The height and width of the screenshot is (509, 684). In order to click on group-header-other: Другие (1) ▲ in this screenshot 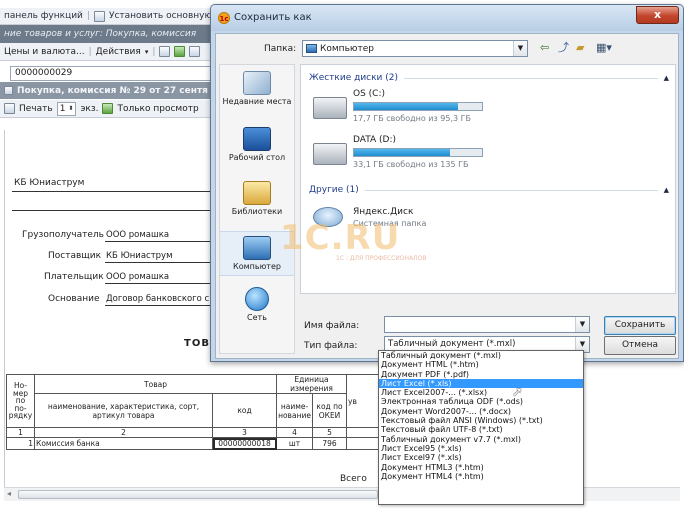, I will do `click(489, 190)`.